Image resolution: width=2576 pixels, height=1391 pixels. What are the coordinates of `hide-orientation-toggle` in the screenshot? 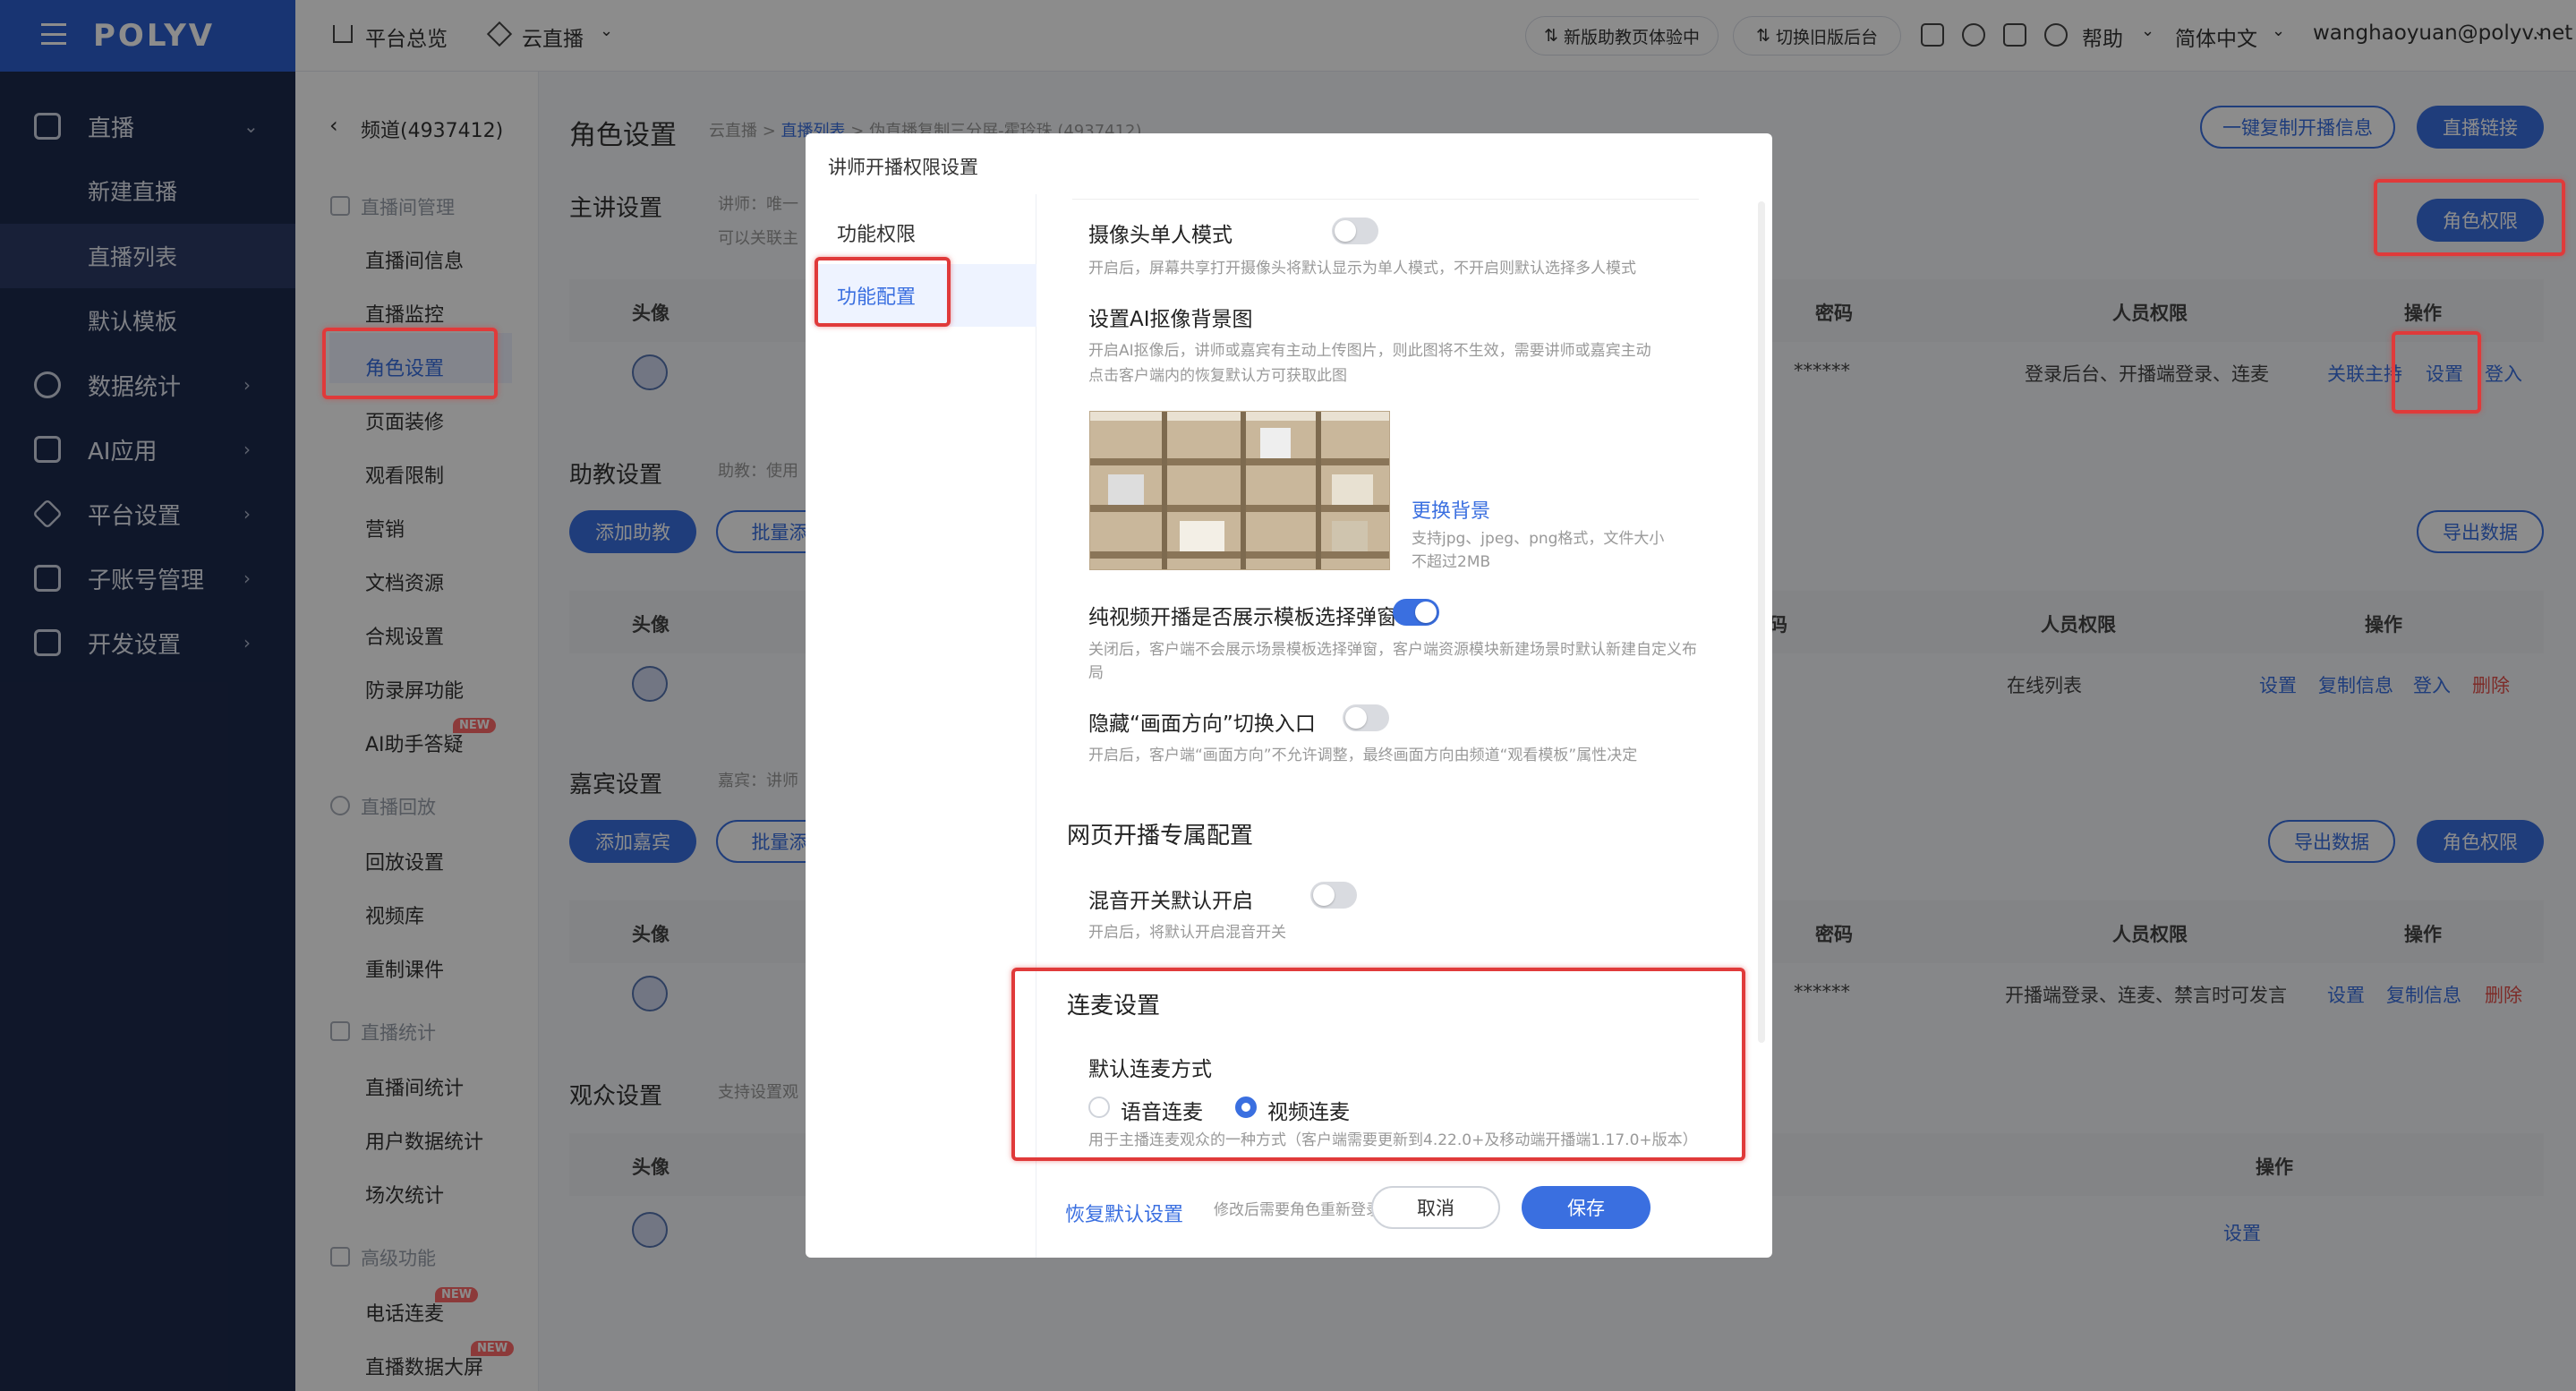 It's located at (1366, 718).